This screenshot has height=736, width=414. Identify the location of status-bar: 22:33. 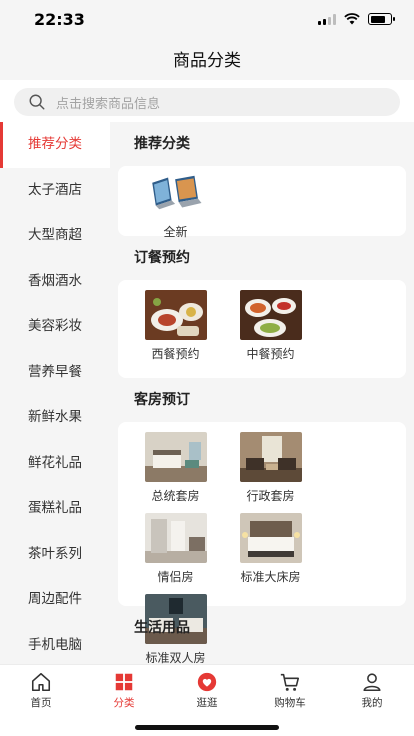
(207, 20).